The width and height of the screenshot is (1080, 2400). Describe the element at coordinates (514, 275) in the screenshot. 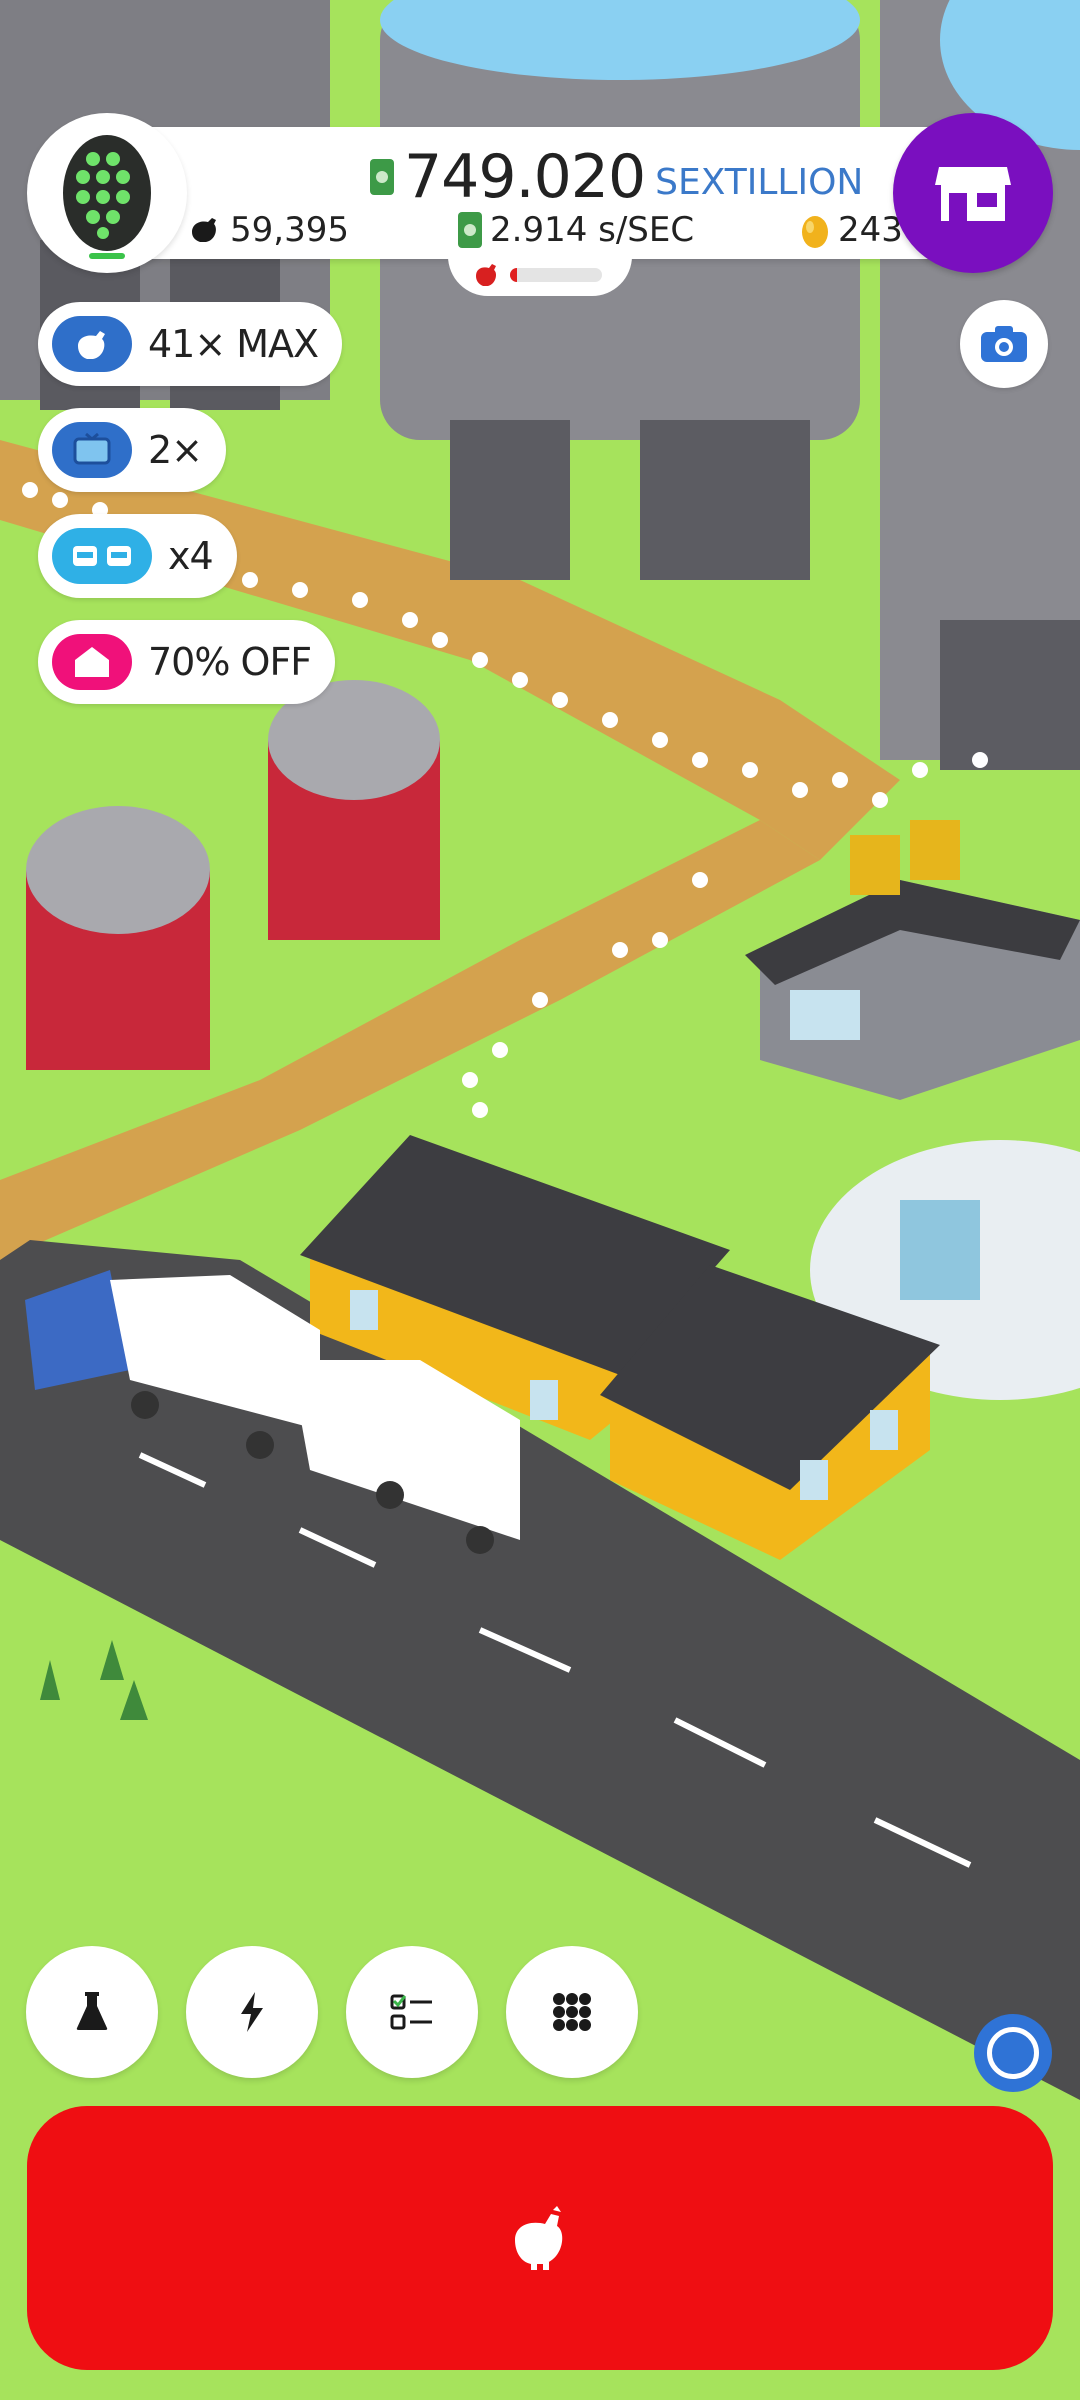

I see `hatch-progress-fill` at that location.